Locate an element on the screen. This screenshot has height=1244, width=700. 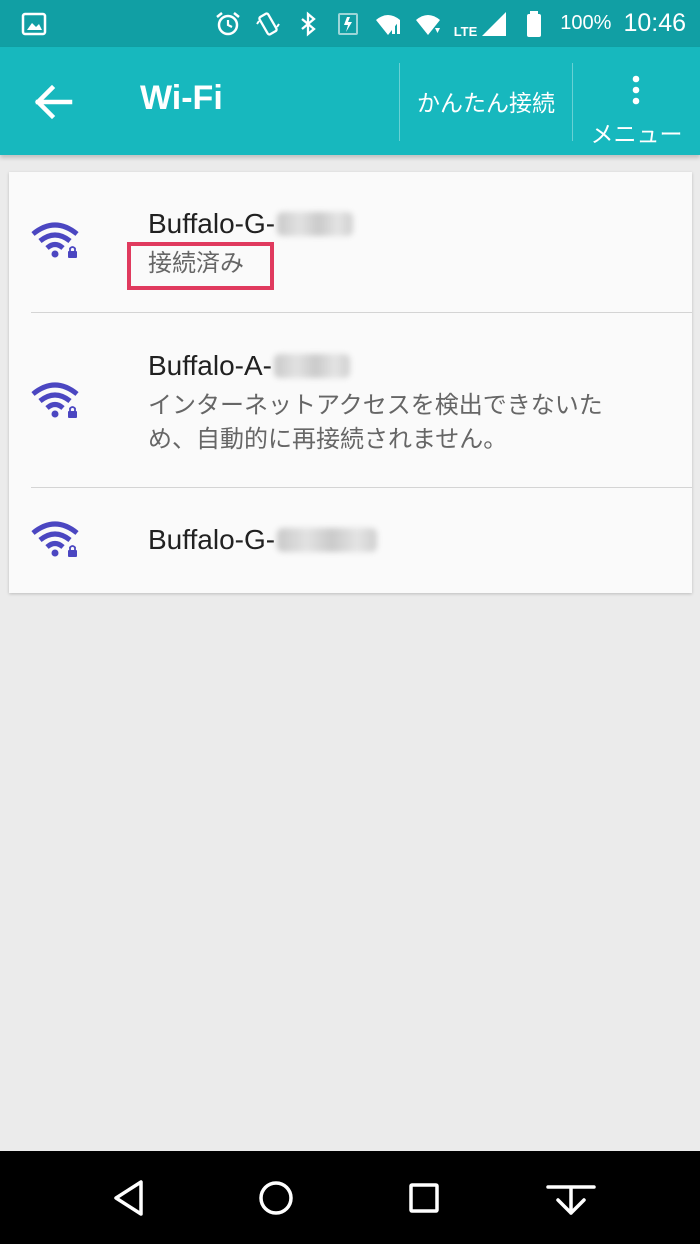
status-bar-right: LTE 100% 10:46 is located at coordinates (450, 23).